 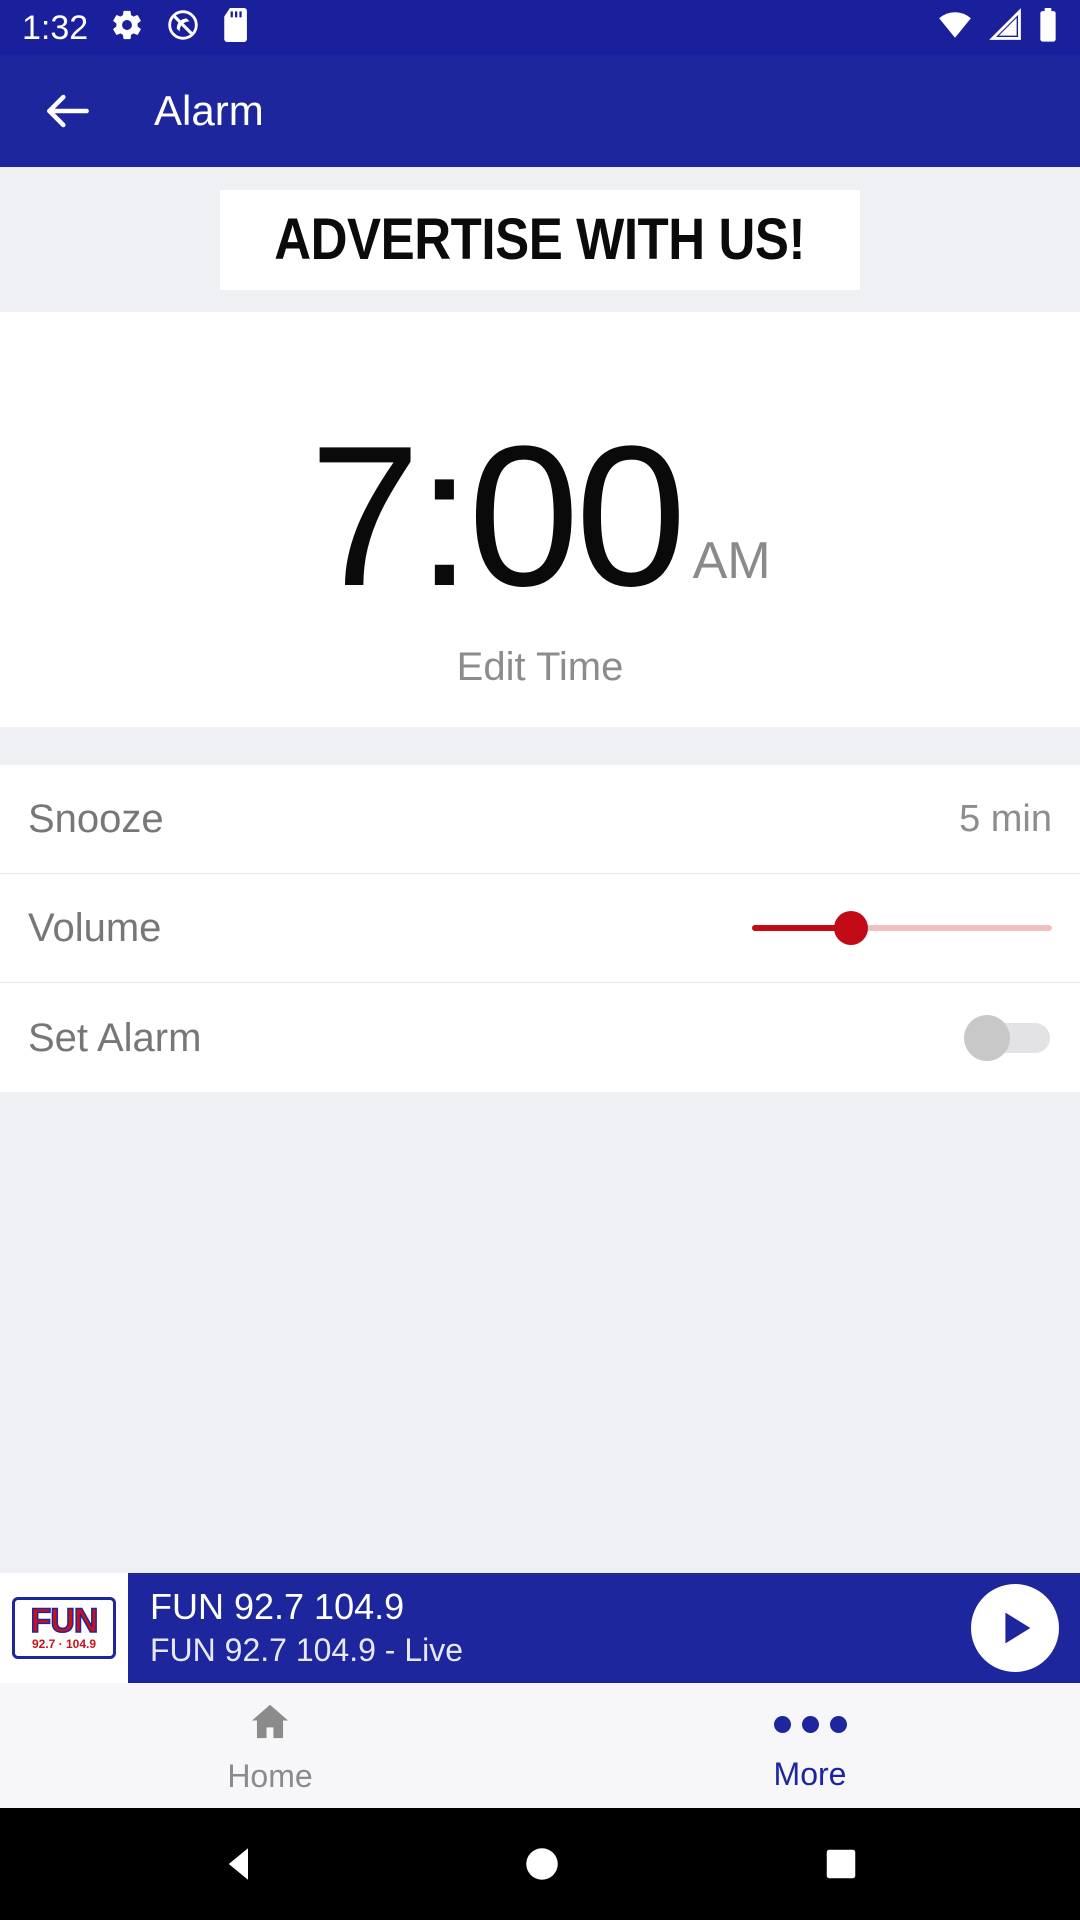 I want to click on volume-label: Volume, so click(x=95, y=928).